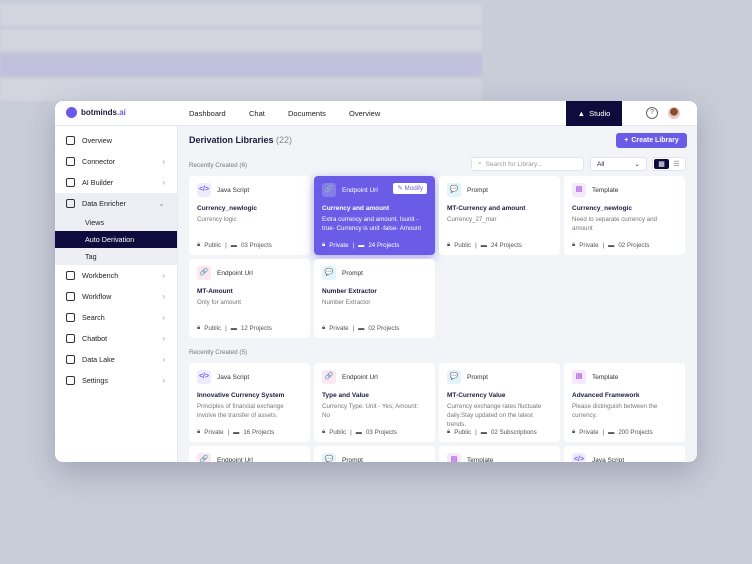  Describe the element at coordinates (116, 317) in the screenshot. I see `sidebar-item-search: Search ›` at that location.